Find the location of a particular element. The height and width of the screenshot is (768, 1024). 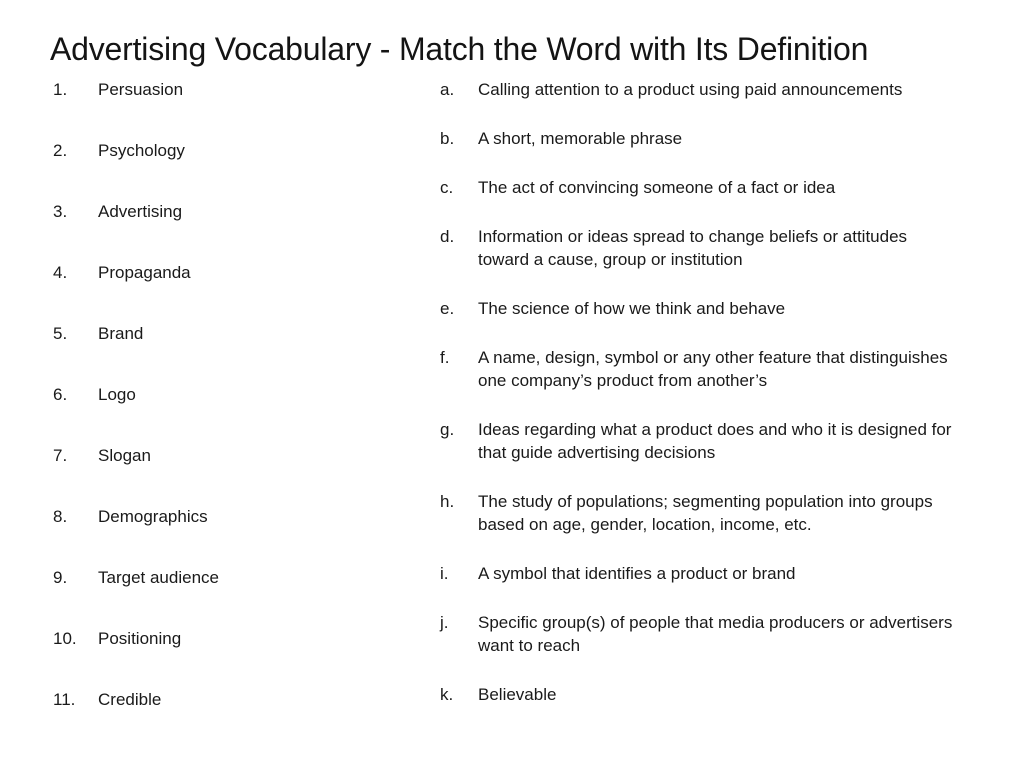

list-item-marker: 11. is located at coordinates (64, 699).